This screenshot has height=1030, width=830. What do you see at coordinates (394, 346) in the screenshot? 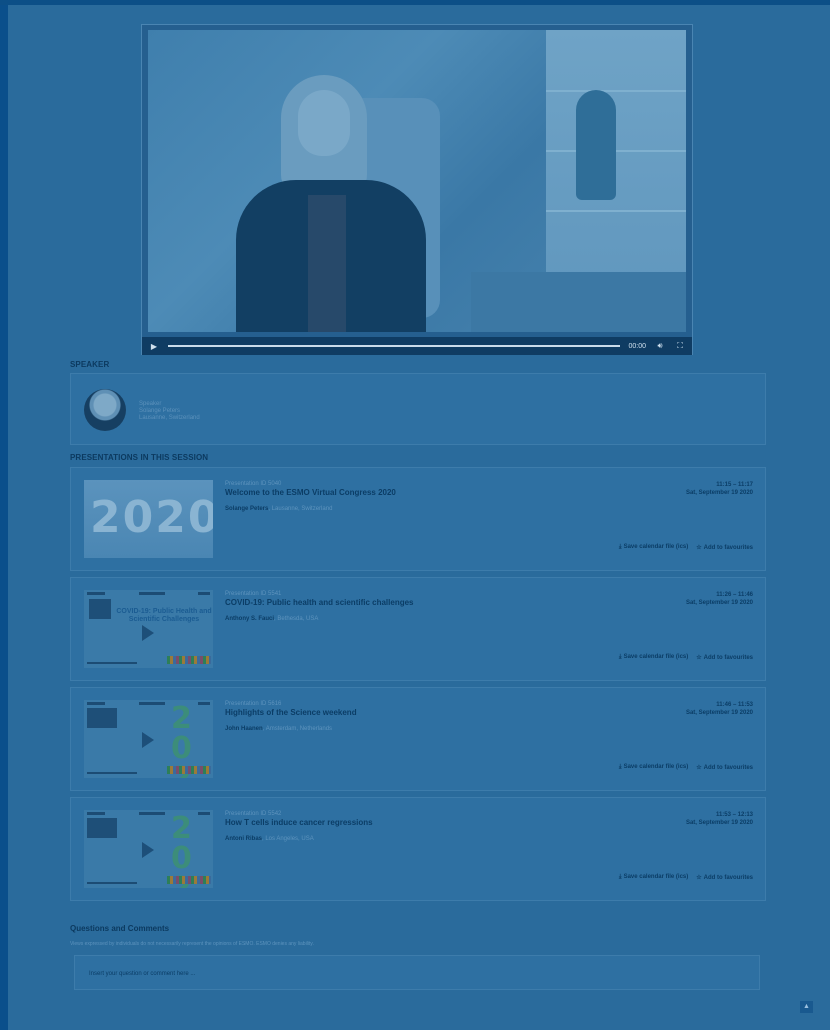
I see `video-progress-bar` at bounding box center [394, 346].